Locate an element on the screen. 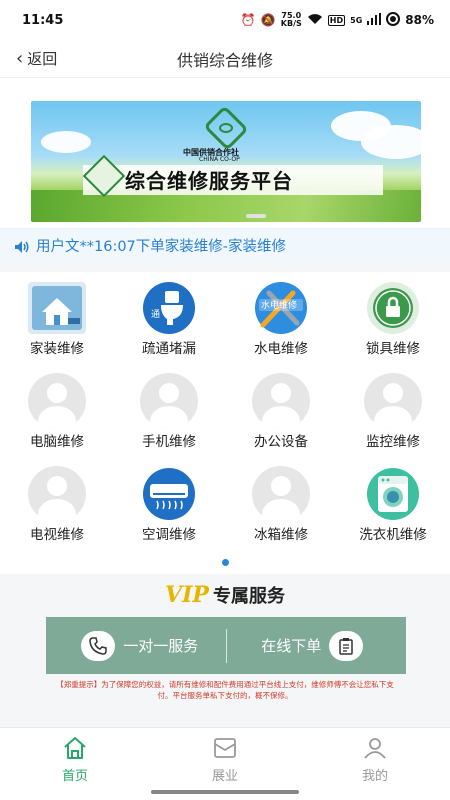 The height and width of the screenshot is (800, 450). service-label: 电视维修 is located at coordinates (57, 535).